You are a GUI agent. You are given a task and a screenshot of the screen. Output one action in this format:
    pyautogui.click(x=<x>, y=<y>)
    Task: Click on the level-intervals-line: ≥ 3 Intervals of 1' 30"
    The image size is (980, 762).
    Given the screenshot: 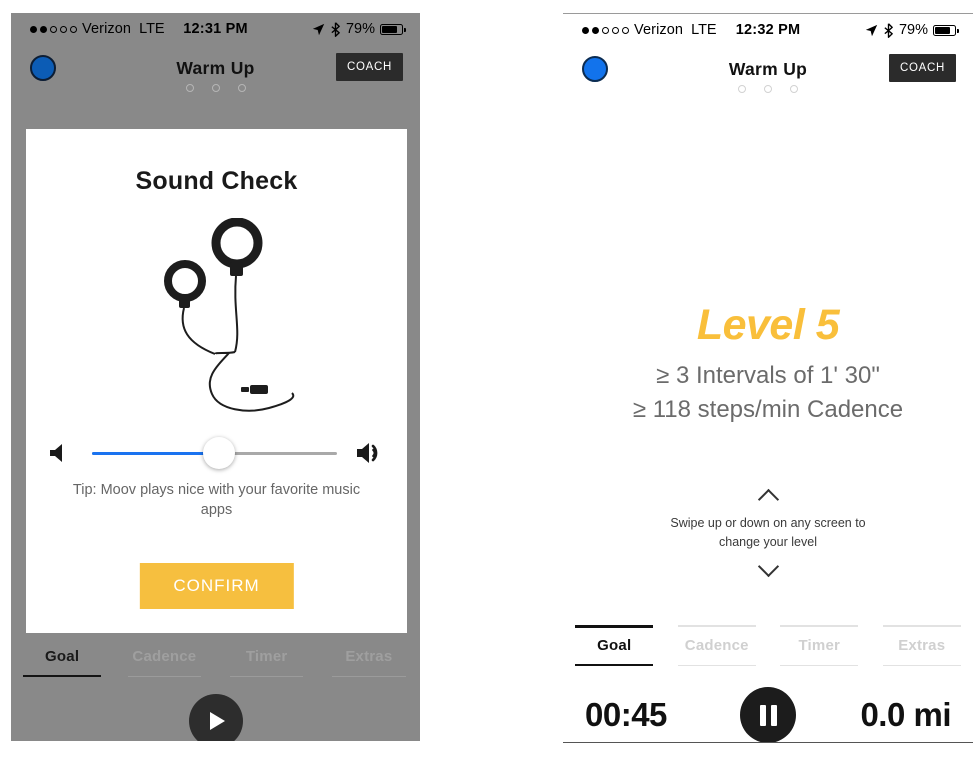 What is the action you would take?
    pyautogui.click(x=768, y=375)
    